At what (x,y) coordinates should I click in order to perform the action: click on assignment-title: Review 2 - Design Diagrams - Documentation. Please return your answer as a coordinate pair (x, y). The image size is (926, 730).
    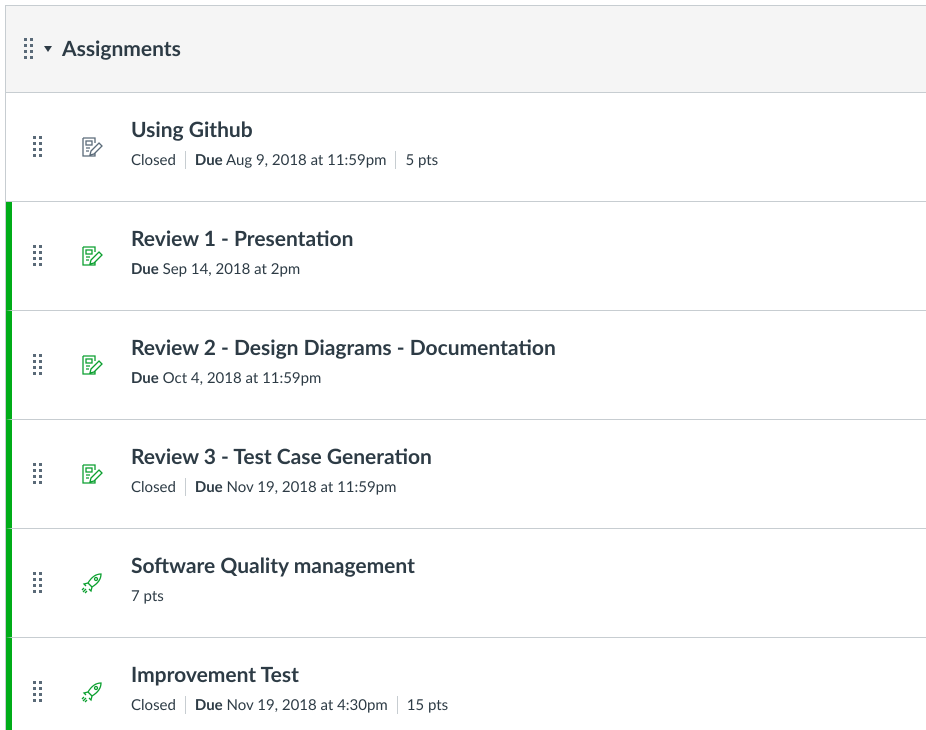
    Looking at the image, I should click on (343, 347).